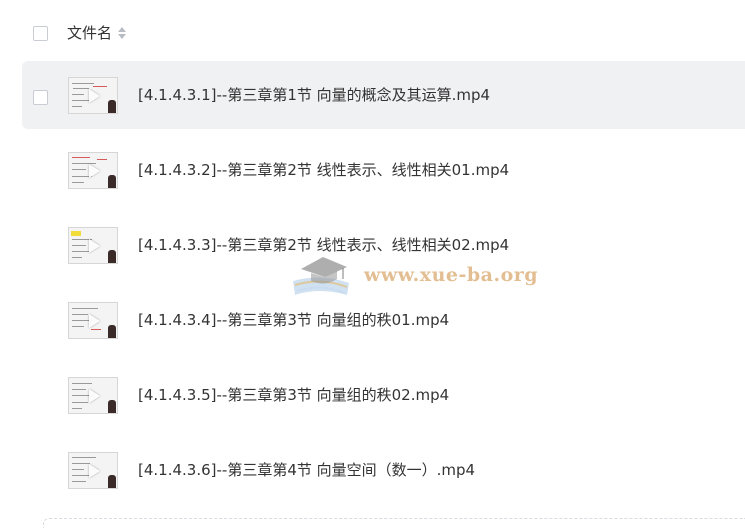 This screenshot has width=745, height=528. What do you see at coordinates (293, 395) in the screenshot?
I see `file-name: [4.1.4.3.5]--第三章第3节 向量组的秩02.mp4` at bounding box center [293, 395].